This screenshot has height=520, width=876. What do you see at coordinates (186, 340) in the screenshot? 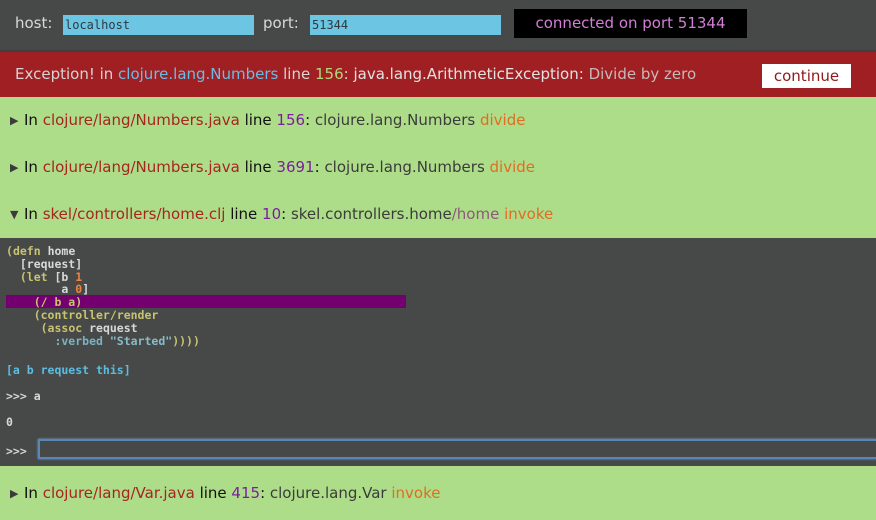
I see `code-paren: ))))` at bounding box center [186, 340].